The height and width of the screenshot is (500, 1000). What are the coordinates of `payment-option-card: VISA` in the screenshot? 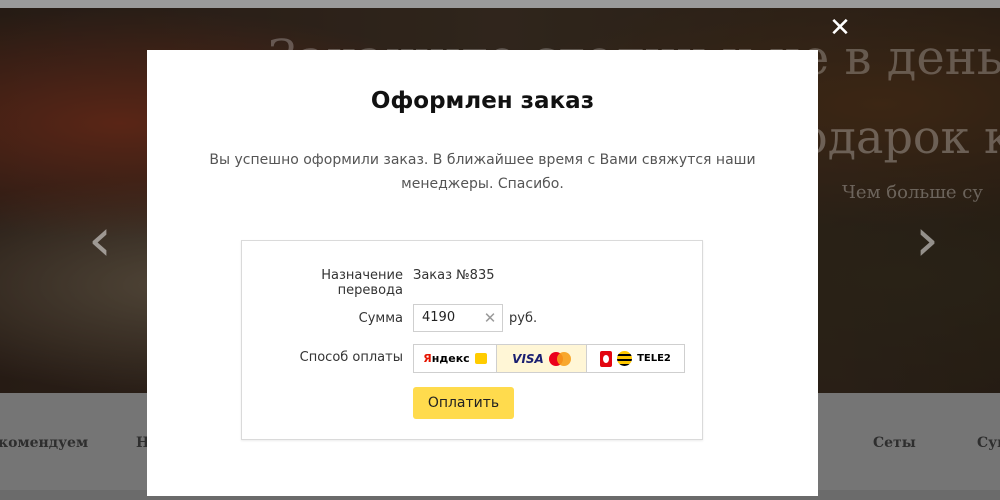 It's located at (542, 358).